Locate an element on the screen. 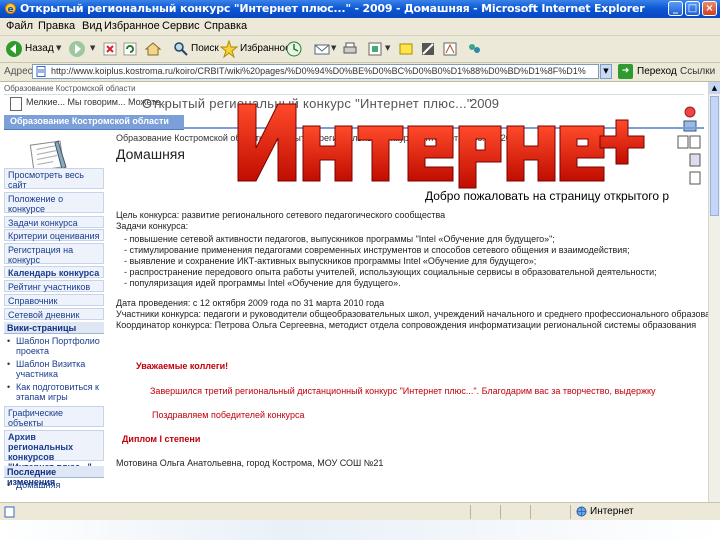  search-icon is located at coordinates (181, 49).